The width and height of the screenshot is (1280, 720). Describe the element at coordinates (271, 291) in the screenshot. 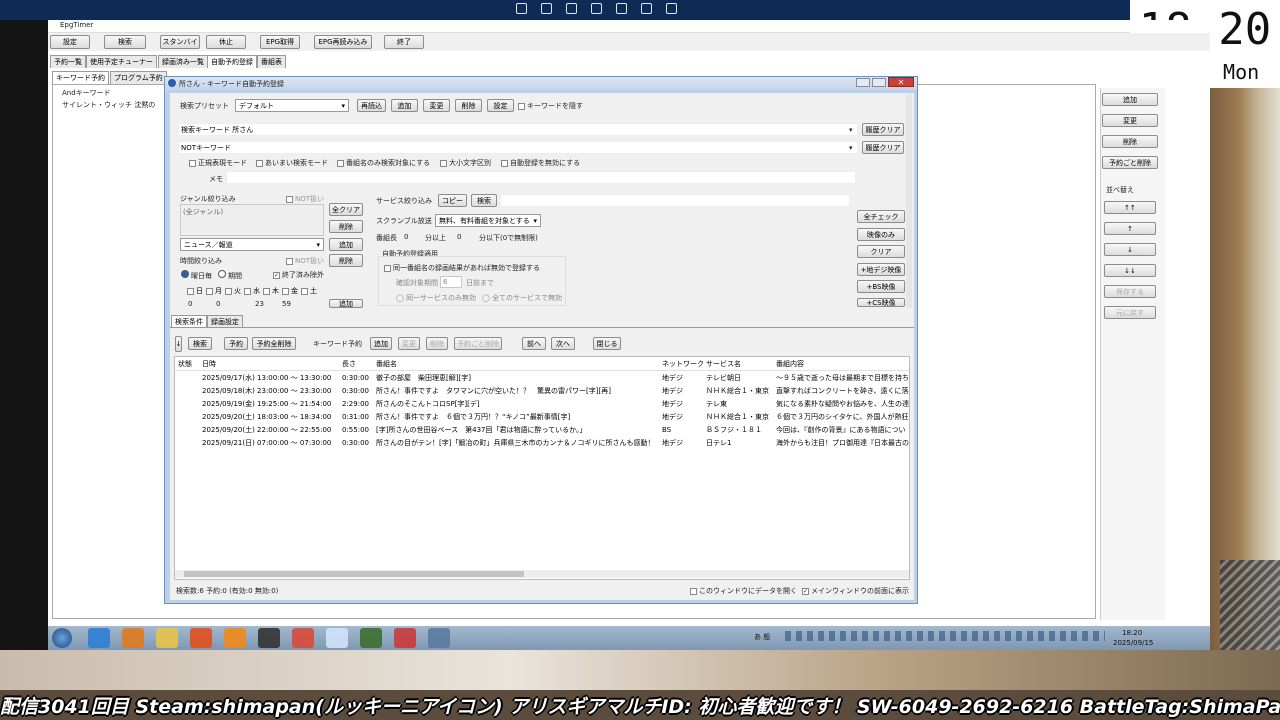

I see `day-checkbox: 木` at that location.